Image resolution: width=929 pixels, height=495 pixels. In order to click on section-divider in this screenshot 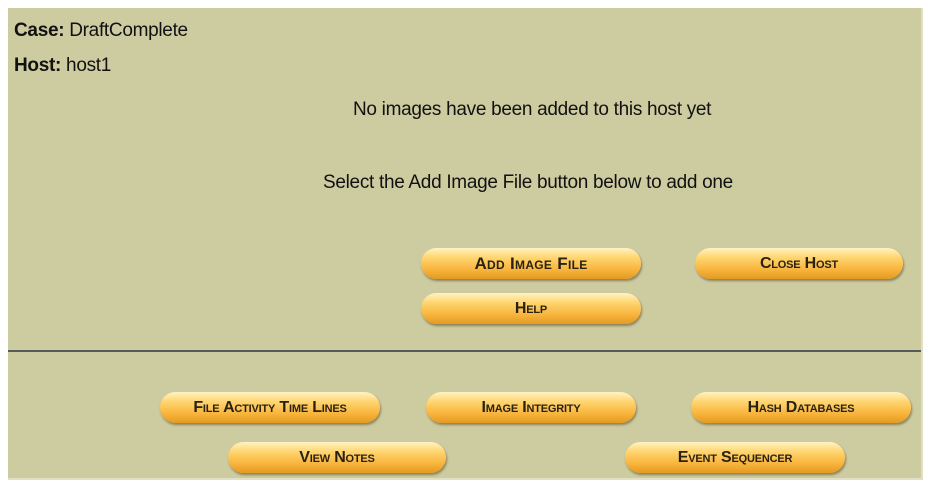, I will do `click(464, 351)`.